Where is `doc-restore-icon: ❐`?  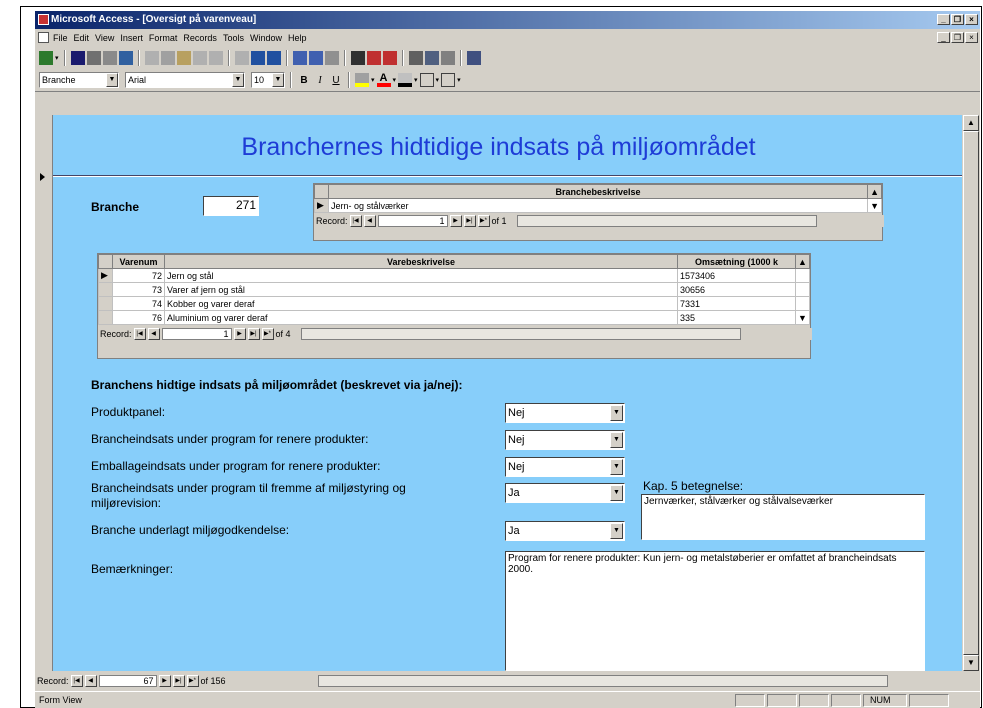
doc-restore-icon: ❐ is located at coordinates (957, 37).